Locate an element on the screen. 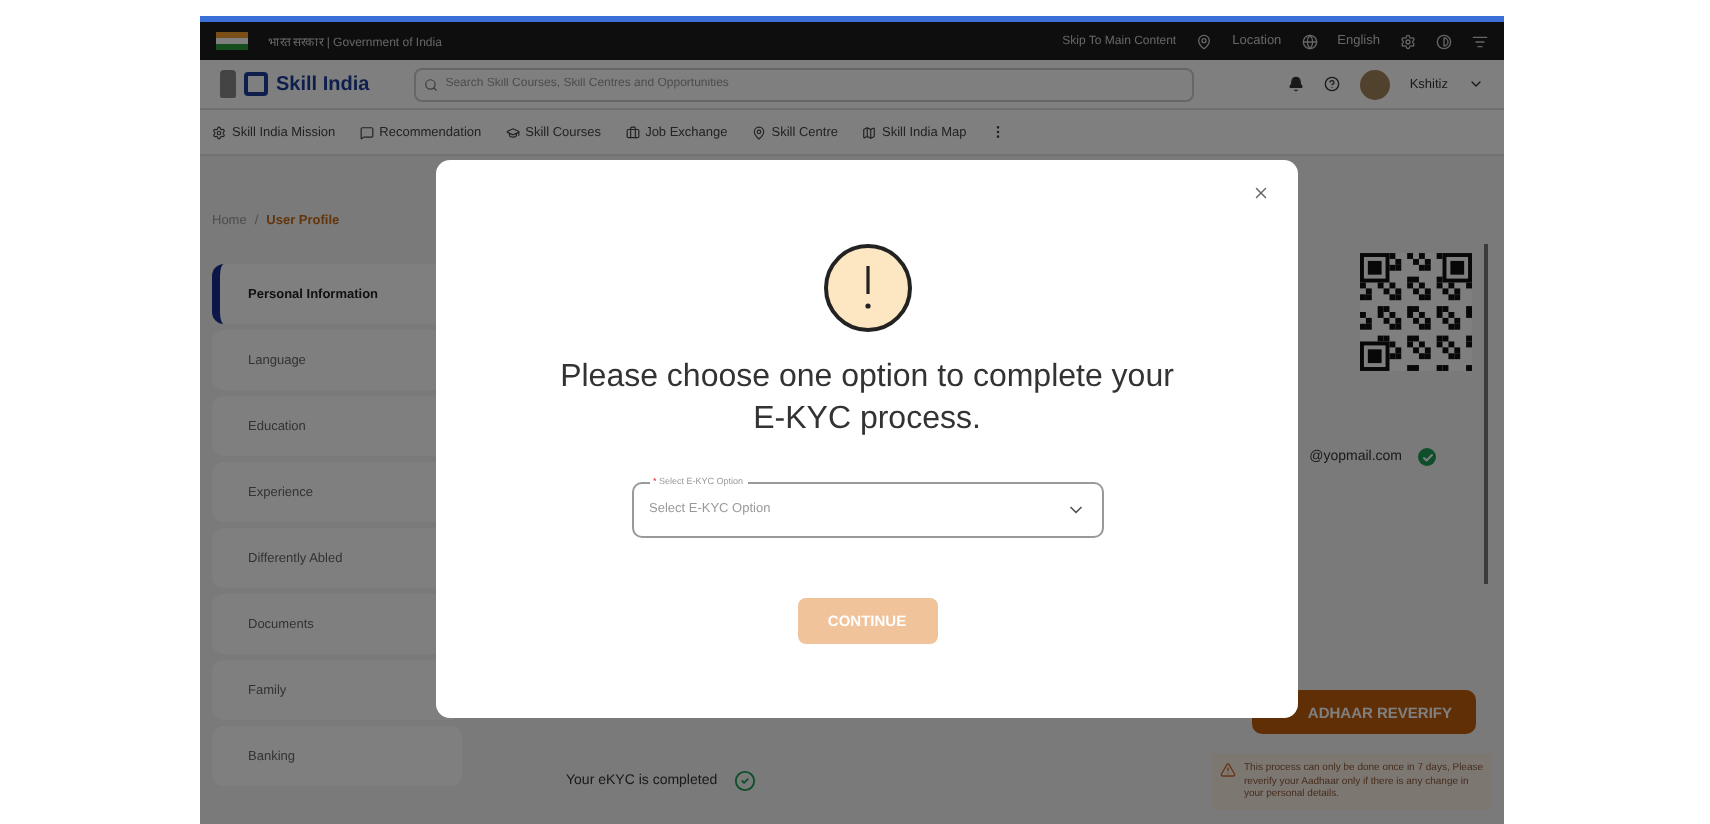 The height and width of the screenshot is (824, 1710). flag-icon is located at coordinates (232, 41).